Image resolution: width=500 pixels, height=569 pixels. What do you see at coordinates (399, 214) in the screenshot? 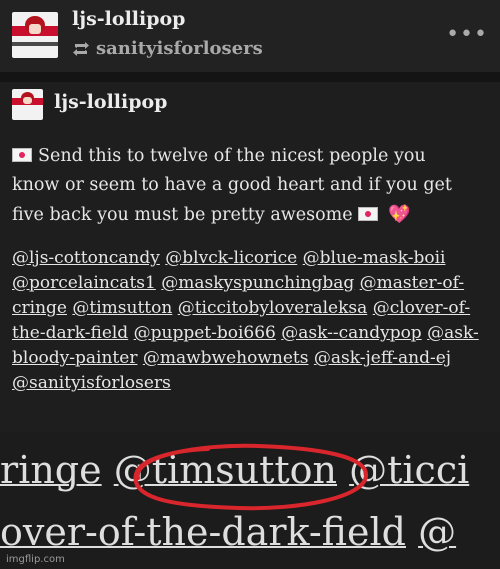
I see `sparkling-heart-icon: 💖` at bounding box center [399, 214].